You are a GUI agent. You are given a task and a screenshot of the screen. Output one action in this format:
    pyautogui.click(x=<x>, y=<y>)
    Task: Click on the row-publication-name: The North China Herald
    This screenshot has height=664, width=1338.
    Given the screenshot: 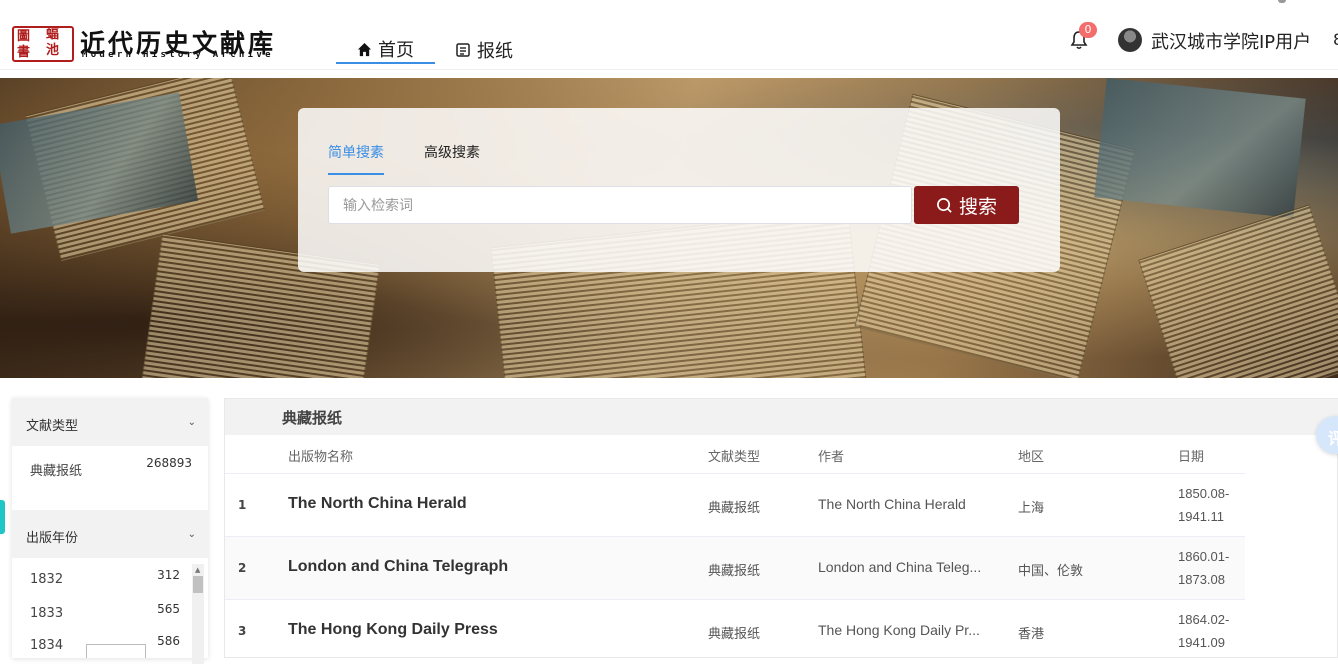 What is the action you would take?
    pyautogui.click(x=377, y=504)
    